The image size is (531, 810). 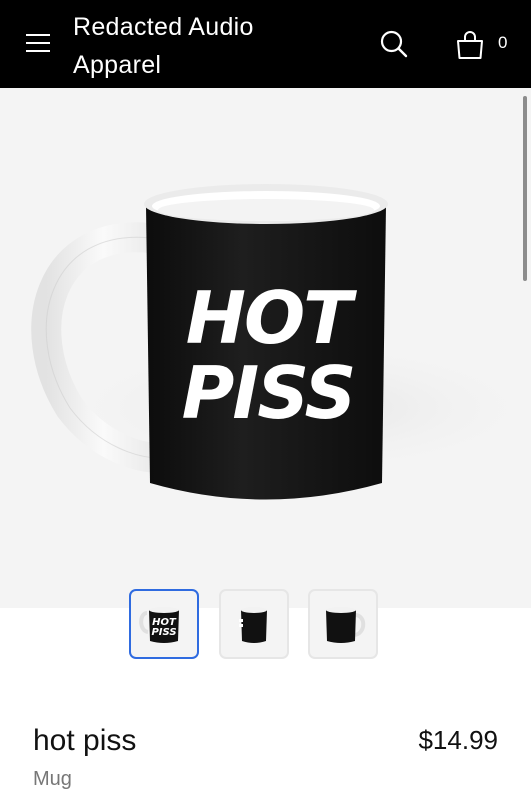 I want to click on thumbnail-side, so click(x=254, y=624).